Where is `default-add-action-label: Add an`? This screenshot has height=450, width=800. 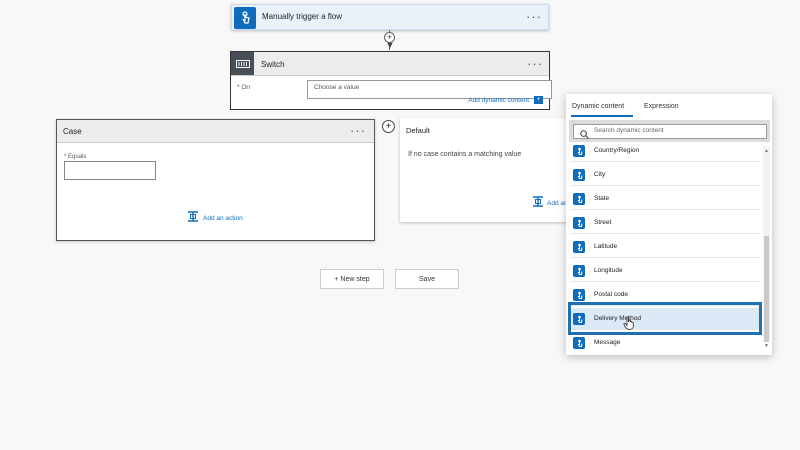 default-add-action-label: Add an is located at coordinates (557, 203).